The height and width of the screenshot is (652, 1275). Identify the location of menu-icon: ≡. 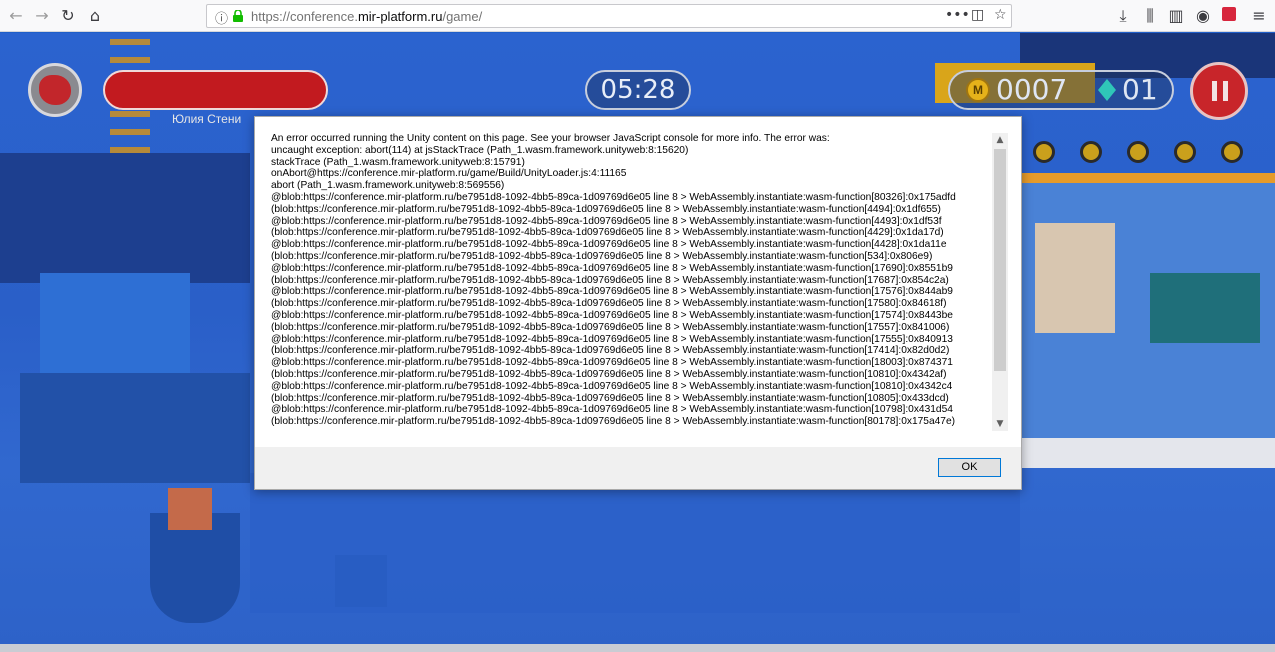
(1259, 16).